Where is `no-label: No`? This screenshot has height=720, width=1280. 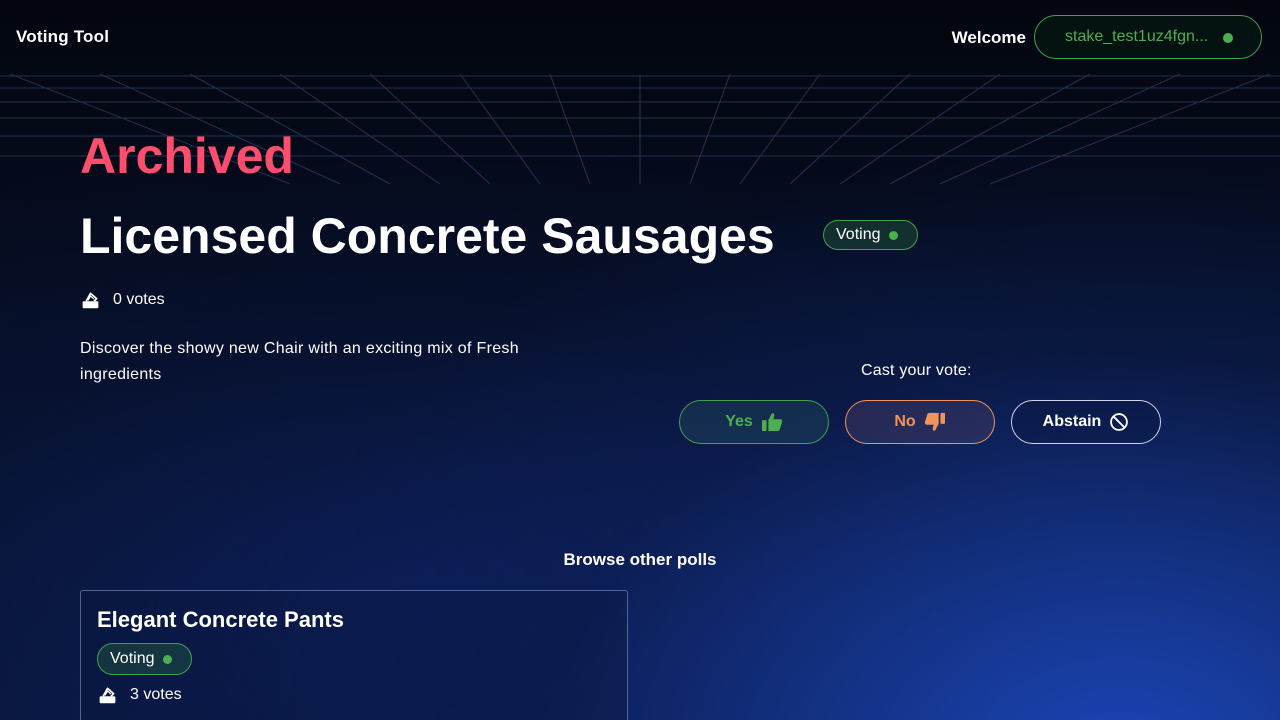 no-label: No is located at coordinates (905, 421).